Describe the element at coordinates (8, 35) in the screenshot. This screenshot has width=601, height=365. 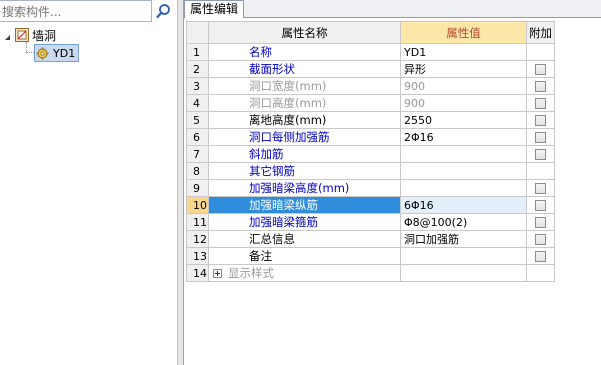
I see `collapse-arrow-icon` at that location.